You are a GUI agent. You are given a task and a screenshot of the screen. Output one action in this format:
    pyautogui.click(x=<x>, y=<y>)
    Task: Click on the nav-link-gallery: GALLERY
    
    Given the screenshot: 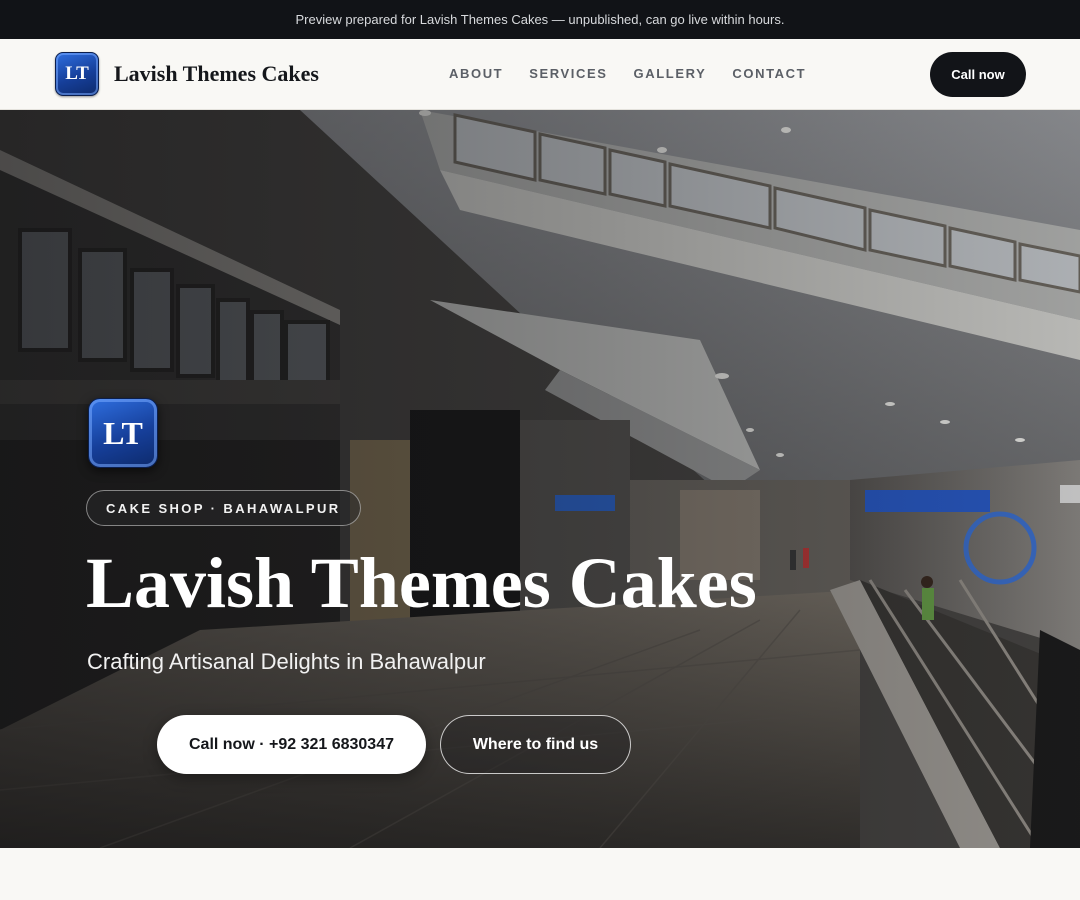 What is the action you would take?
    pyautogui.click(x=670, y=73)
    